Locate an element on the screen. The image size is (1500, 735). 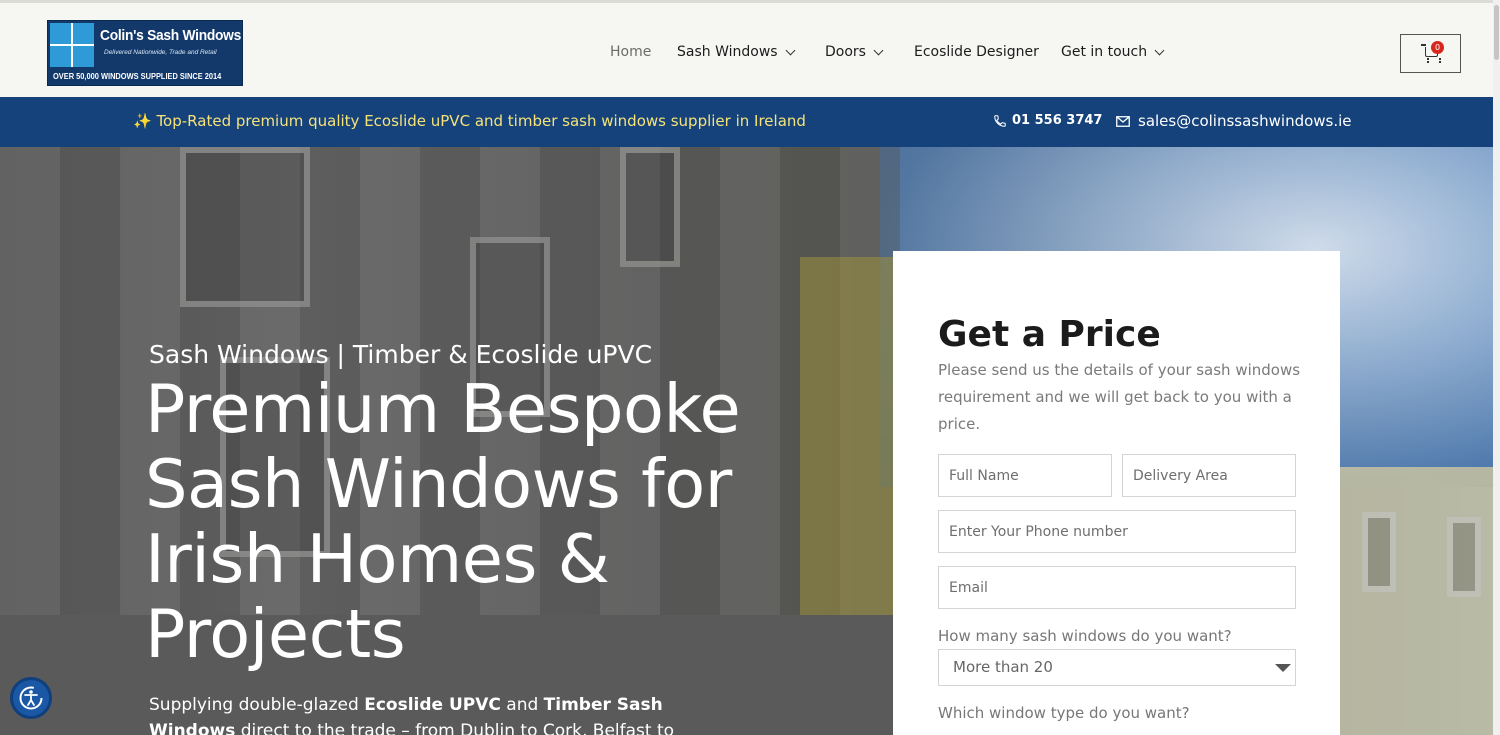
nav-get-in-touch: Get in touch is located at coordinates (1113, 52).